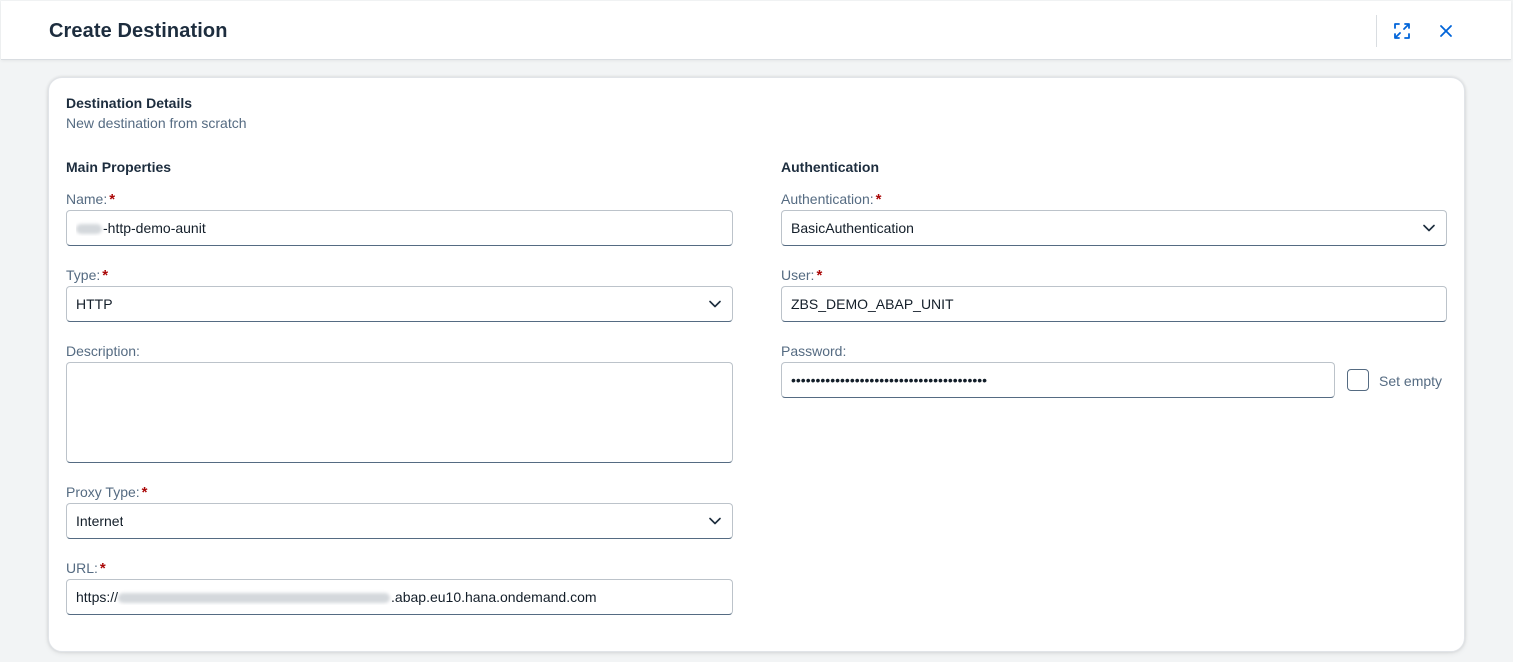 This screenshot has height=662, width=1513. I want to click on url-suffix: .abap.eu10.hana.ondemand.com, so click(494, 597).